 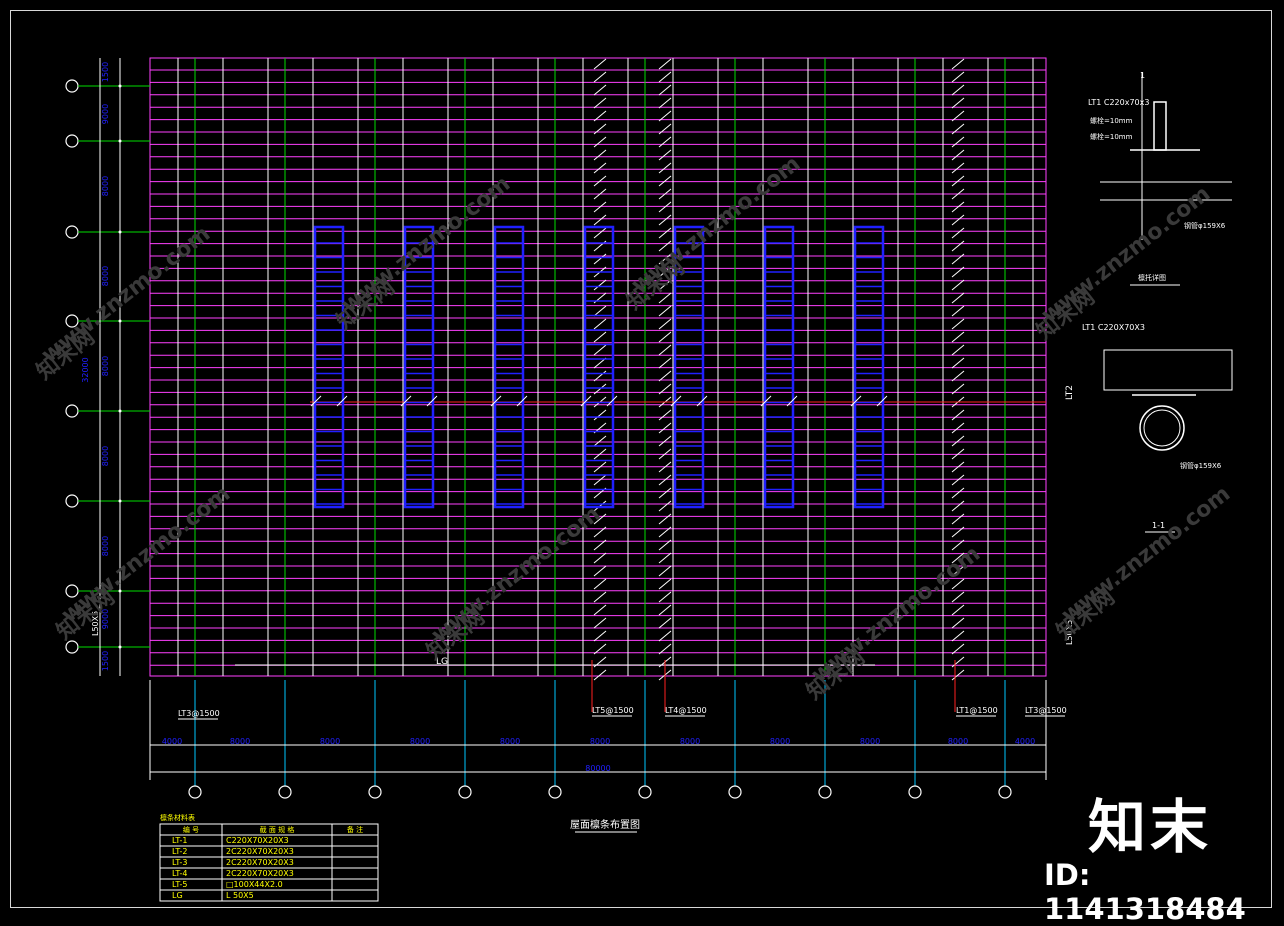 What do you see at coordinates (179, 851) in the screenshot?
I see `schedule-cell: LT-2` at bounding box center [179, 851].